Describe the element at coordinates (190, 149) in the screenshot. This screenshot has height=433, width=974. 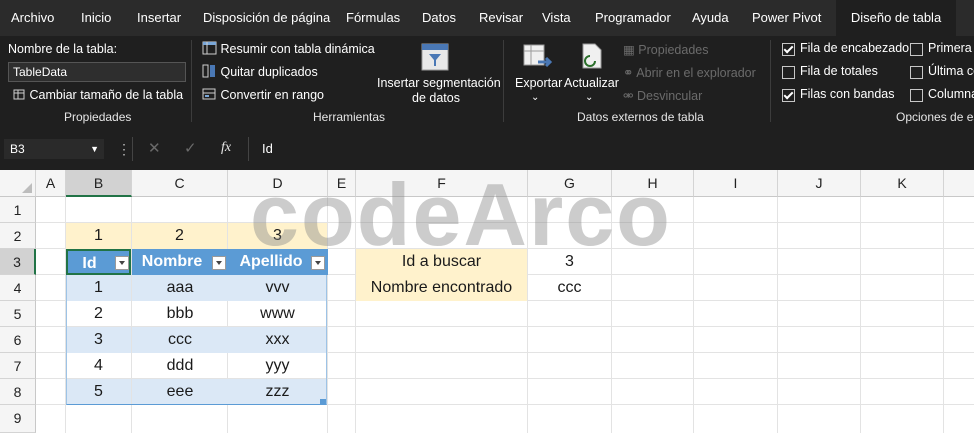
I see `confirm-icon: ✓` at that location.